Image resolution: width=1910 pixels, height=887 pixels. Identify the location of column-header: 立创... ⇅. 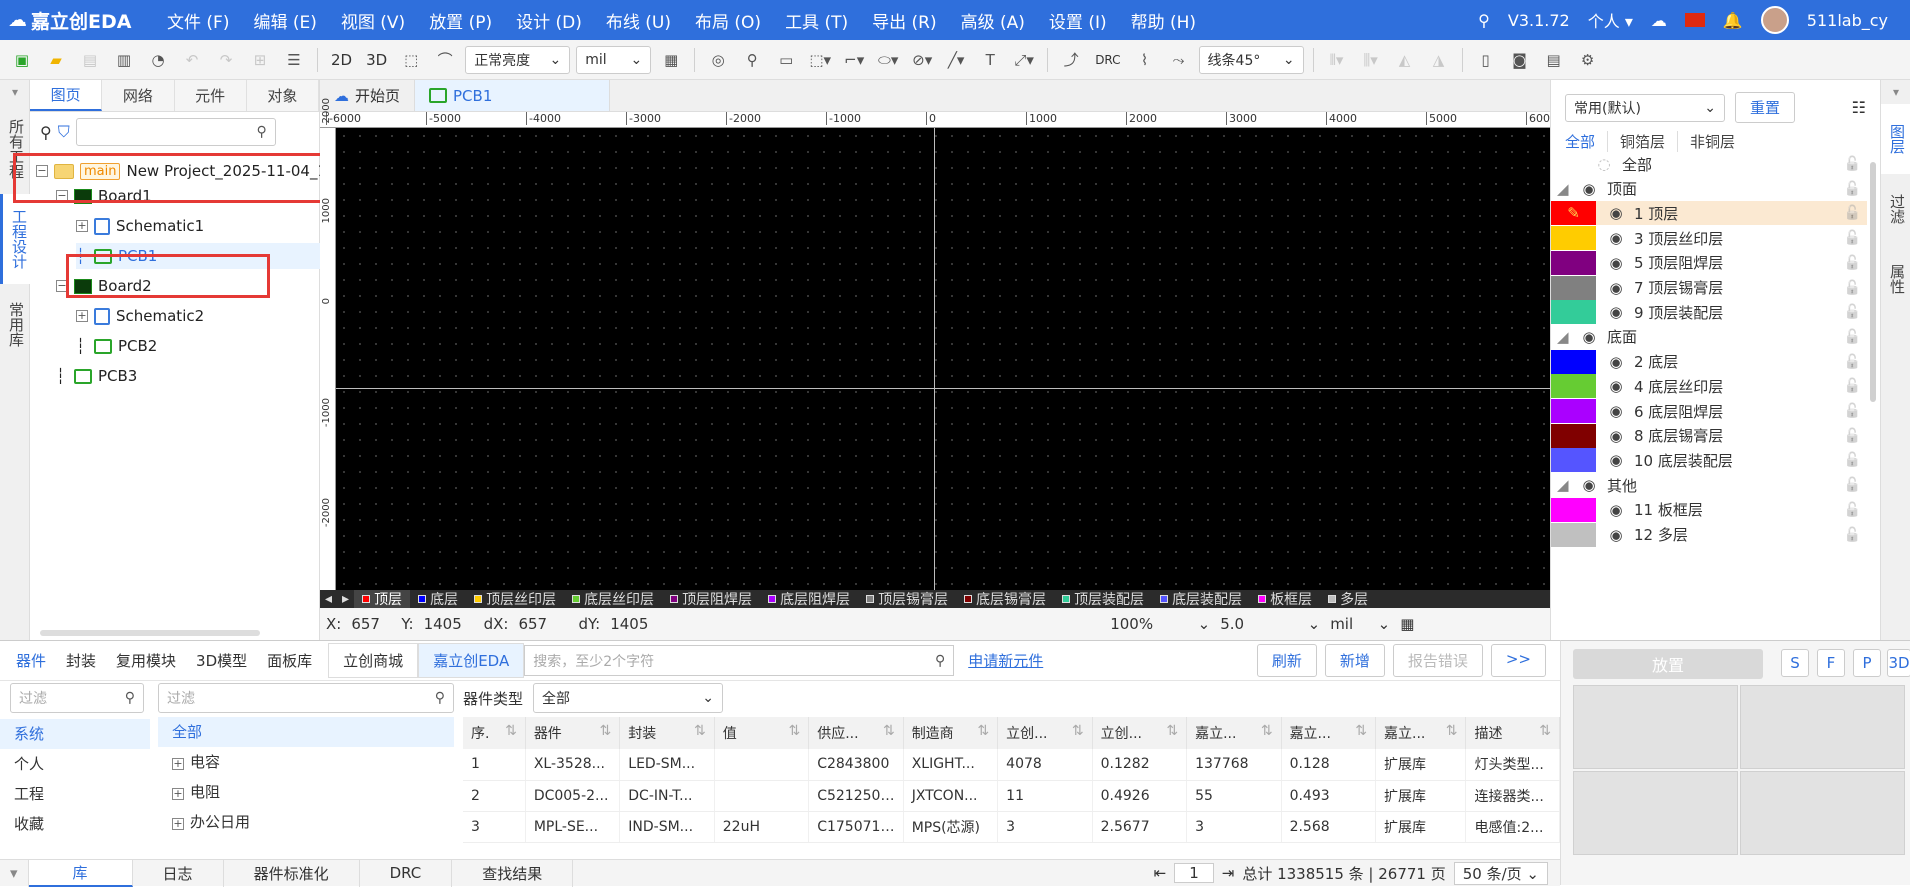
(1140, 733).